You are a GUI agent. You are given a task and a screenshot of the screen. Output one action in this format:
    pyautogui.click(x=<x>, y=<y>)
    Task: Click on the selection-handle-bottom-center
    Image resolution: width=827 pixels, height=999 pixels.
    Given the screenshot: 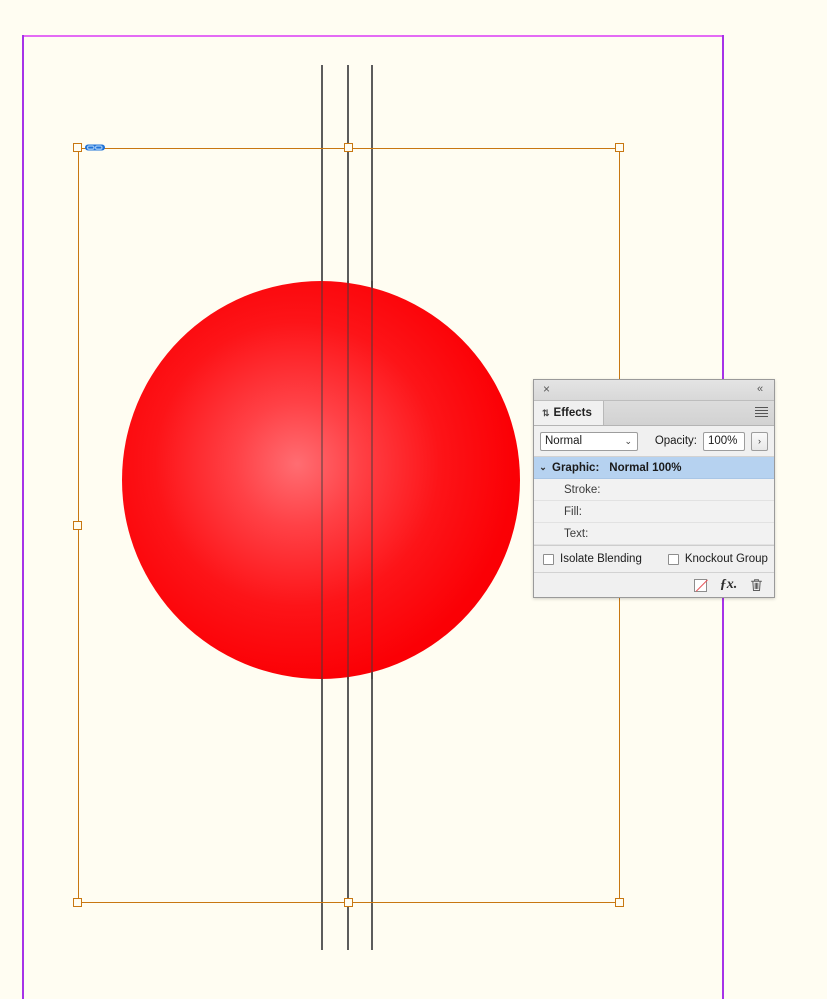 What is the action you would take?
    pyautogui.click(x=348, y=902)
    